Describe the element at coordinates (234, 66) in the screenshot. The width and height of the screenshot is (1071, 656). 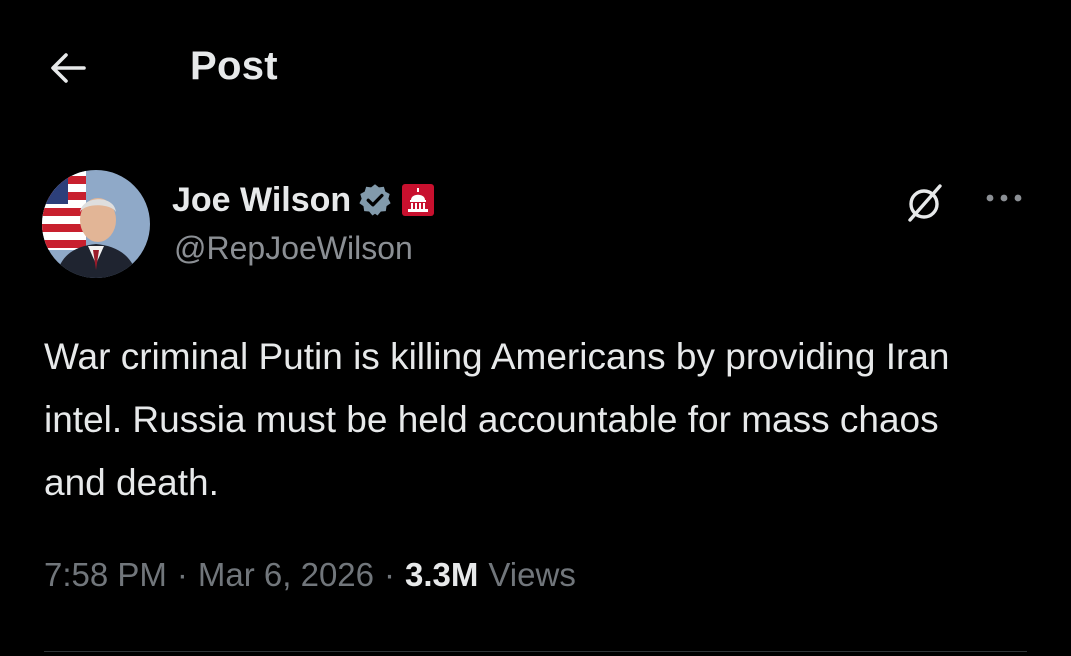
I see `page-title: Post` at that location.